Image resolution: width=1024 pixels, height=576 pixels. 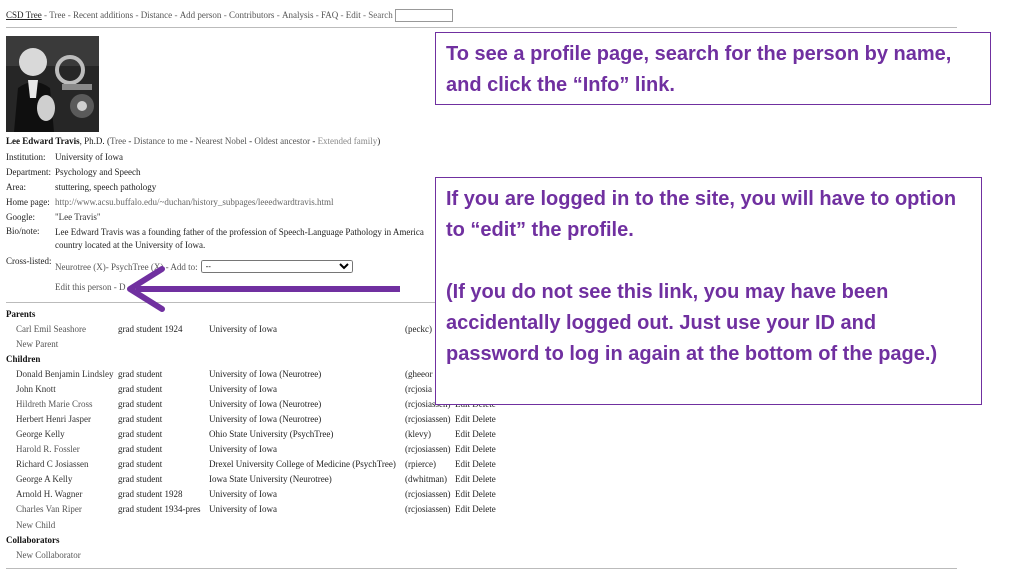 I want to click on nearest-nobel-link: Nearest Nobel, so click(x=221, y=141).